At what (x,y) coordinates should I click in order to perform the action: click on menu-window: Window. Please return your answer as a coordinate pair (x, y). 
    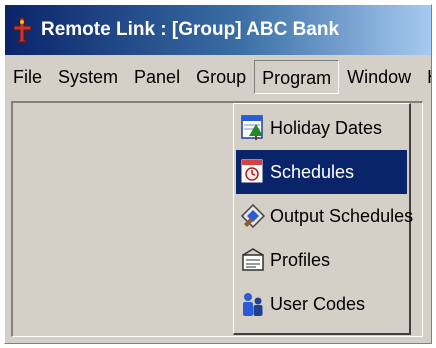
    Looking at the image, I should click on (379, 77).